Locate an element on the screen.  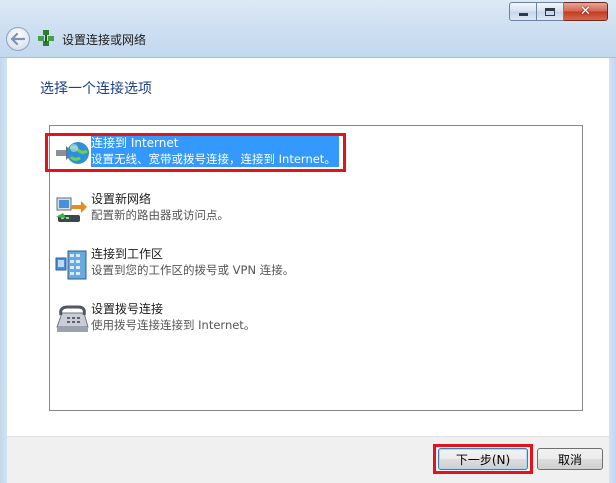
router-setup-icon is located at coordinates (72, 210).